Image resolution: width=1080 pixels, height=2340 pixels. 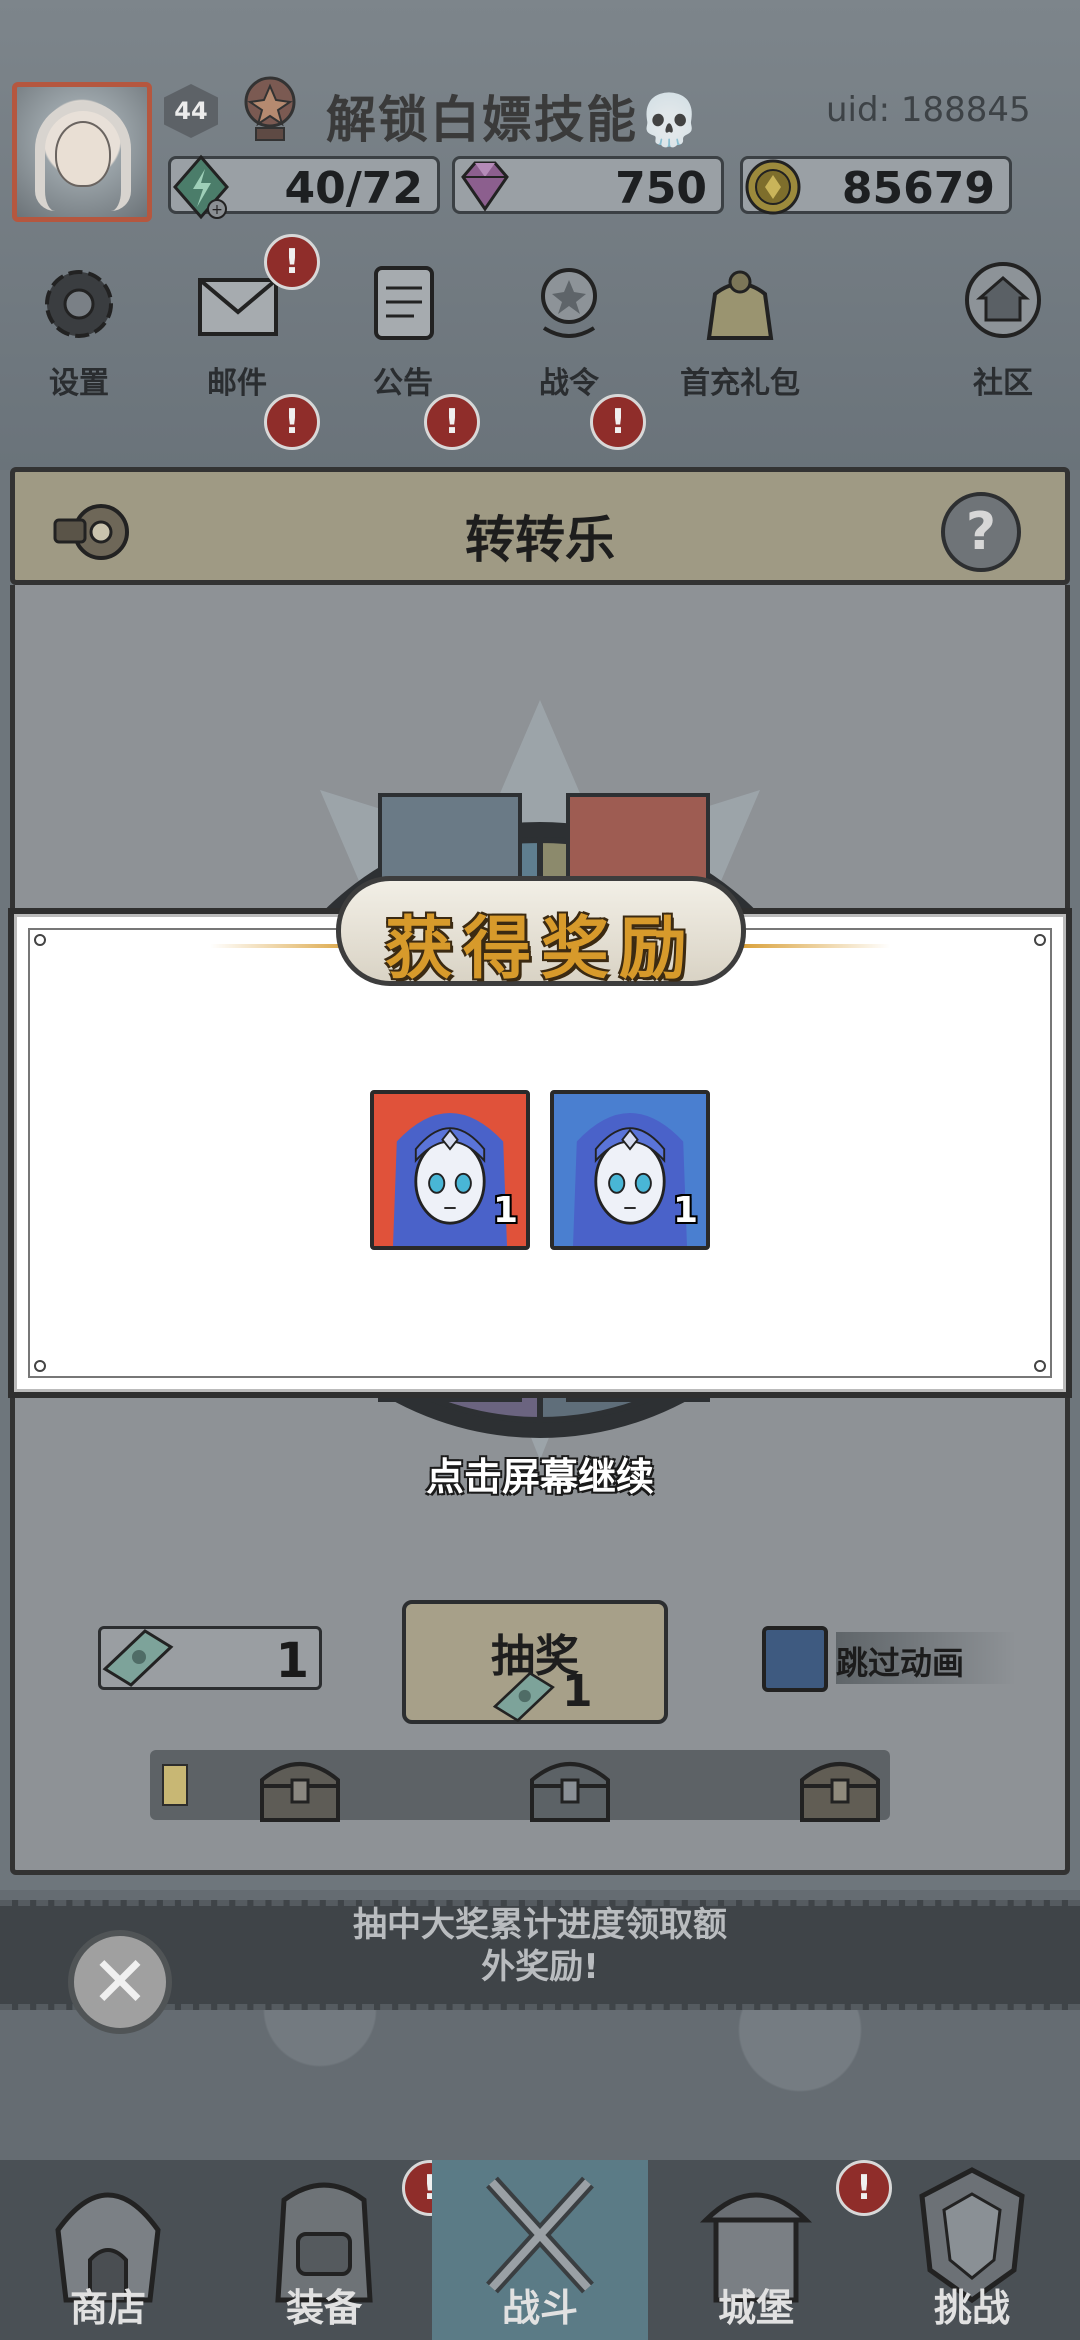 What do you see at coordinates (292, 262) in the screenshot?
I see `mail-alert-badge: !` at bounding box center [292, 262].